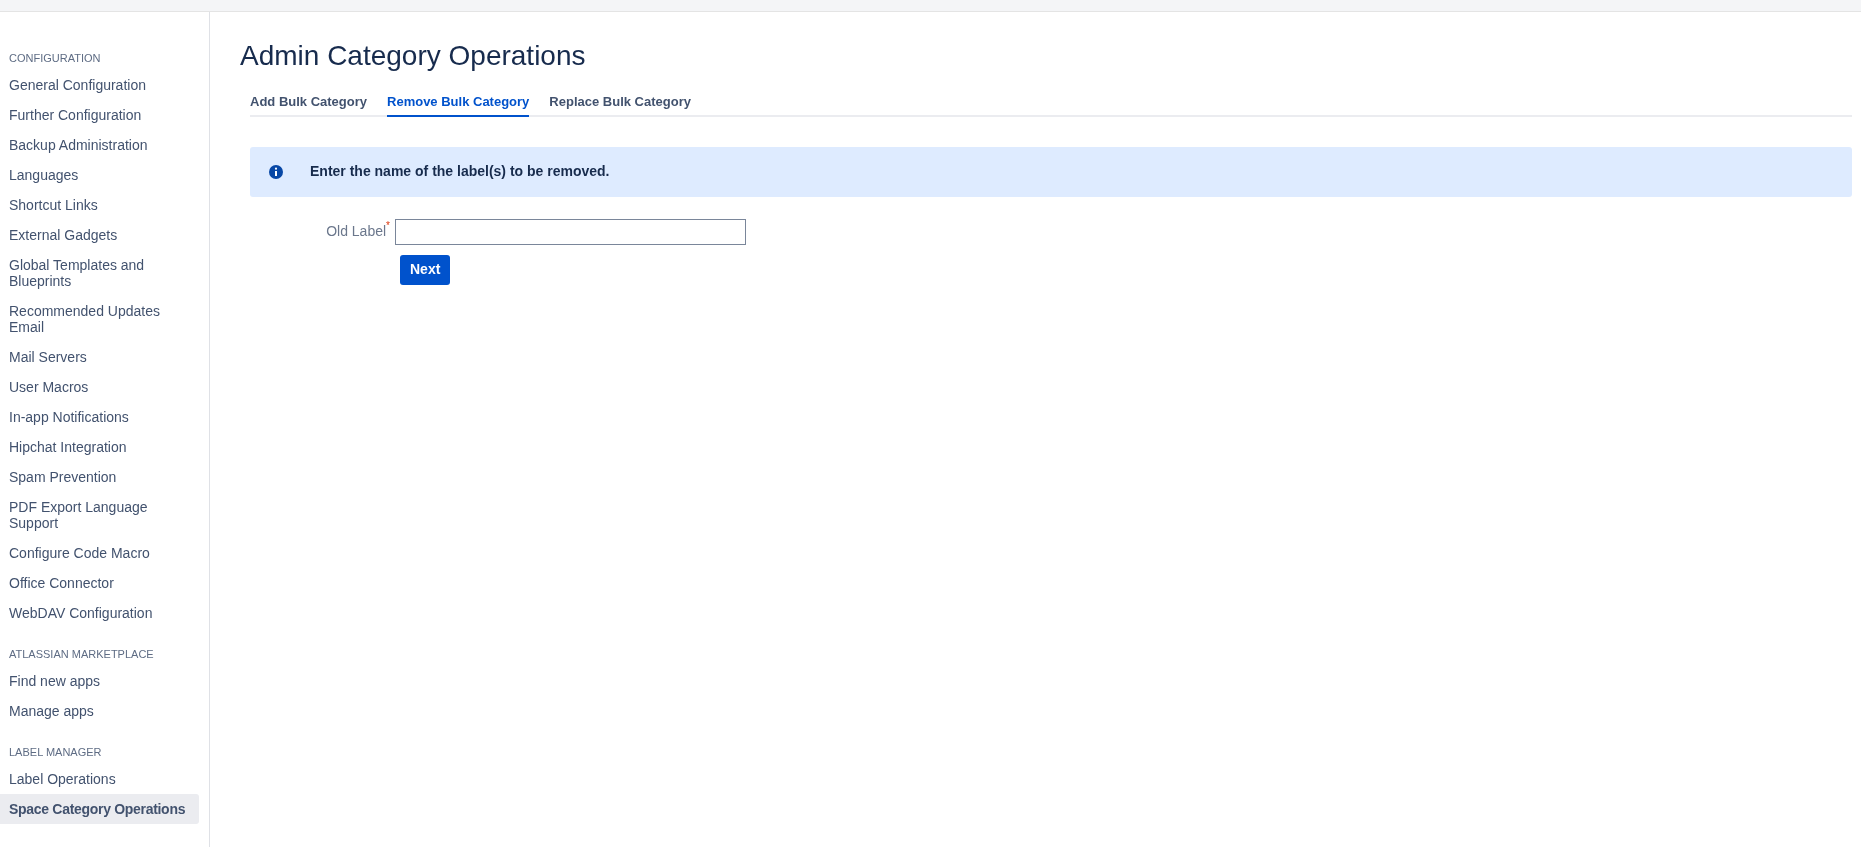  I want to click on sidebar-item: Spam Prevention, so click(99, 477).